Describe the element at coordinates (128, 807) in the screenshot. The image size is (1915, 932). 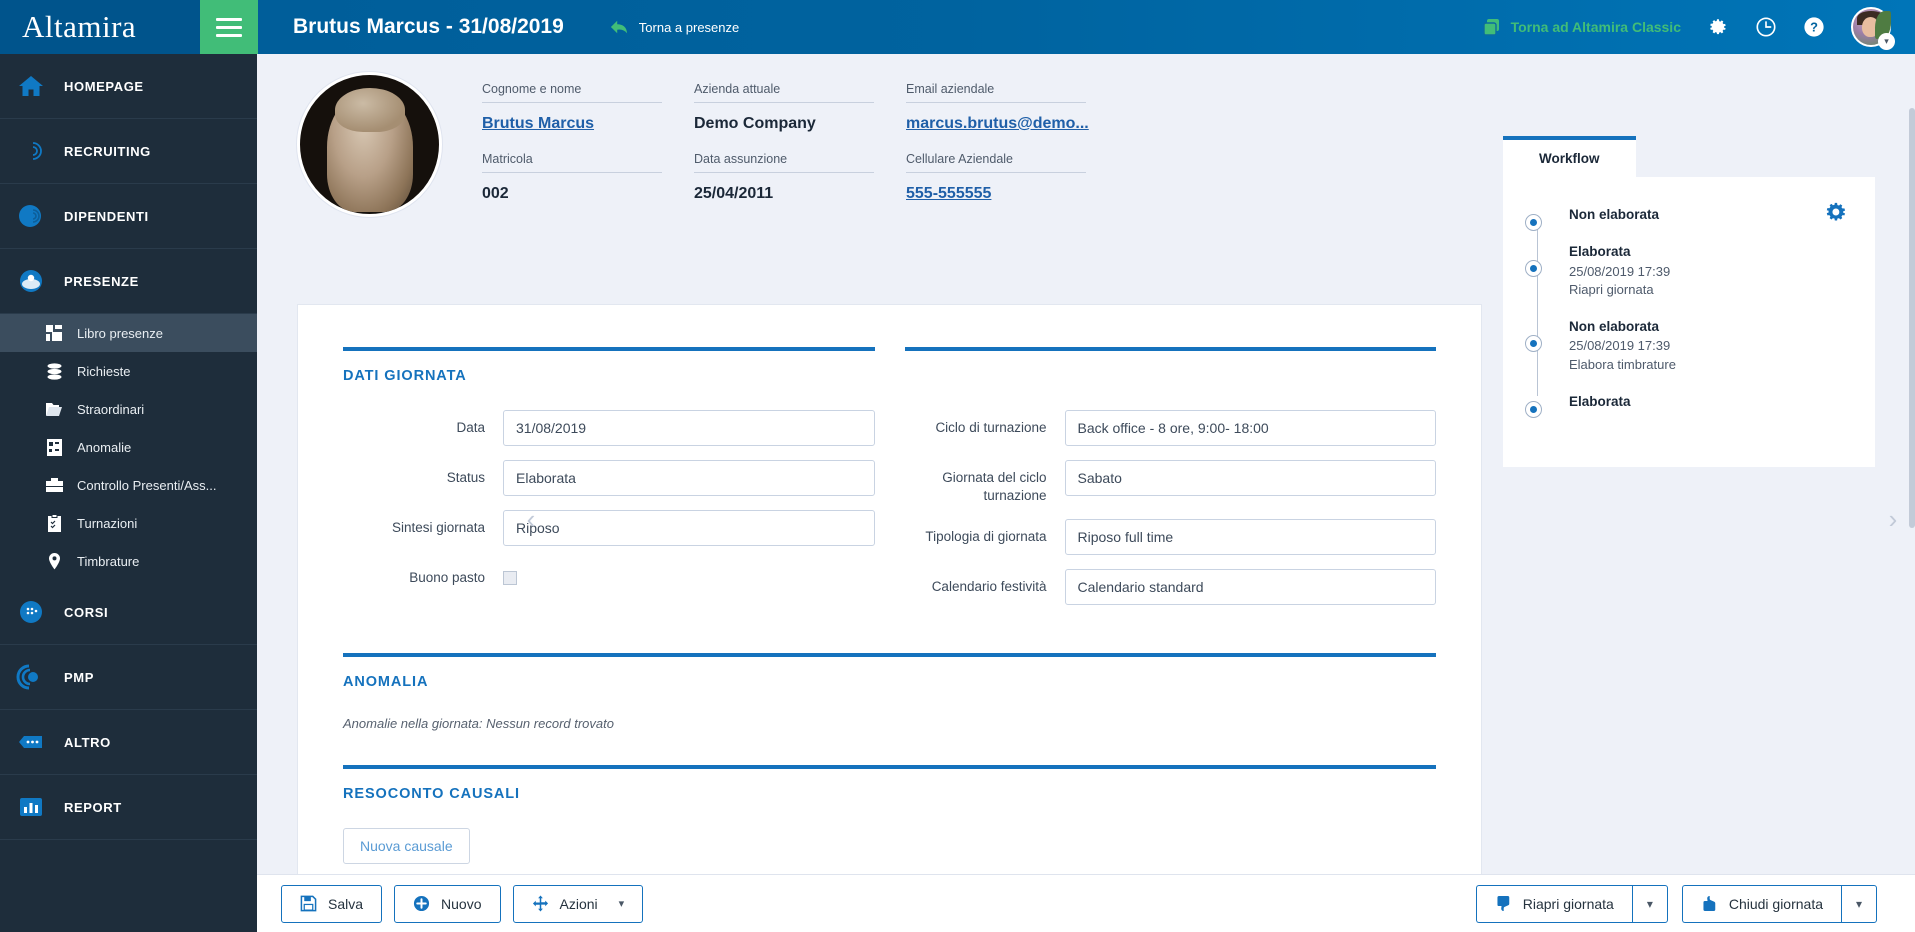
I see `sidebar-item-report: REPORT` at that location.